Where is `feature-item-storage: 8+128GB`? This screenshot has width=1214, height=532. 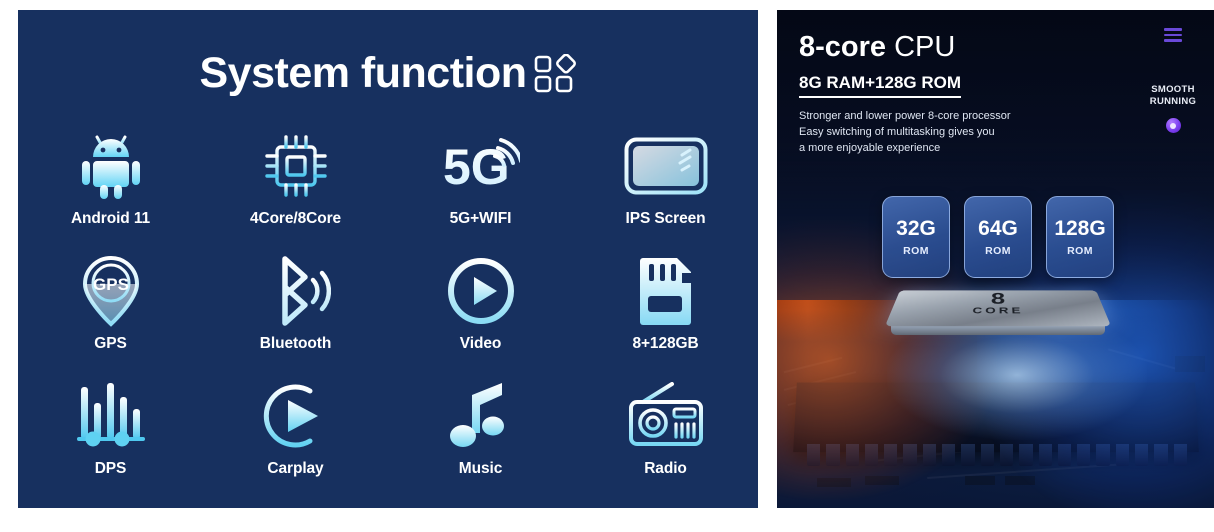 feature-item-storage: 8+128GB is located at coordinates (665, 317).